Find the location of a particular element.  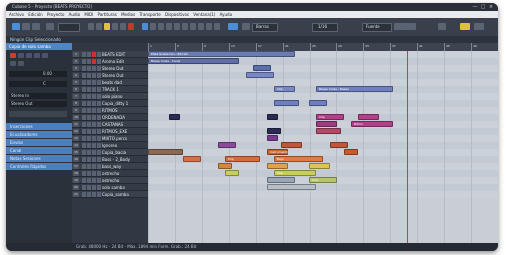

volume-field: 0.00 is located at coordinates (38, 74).